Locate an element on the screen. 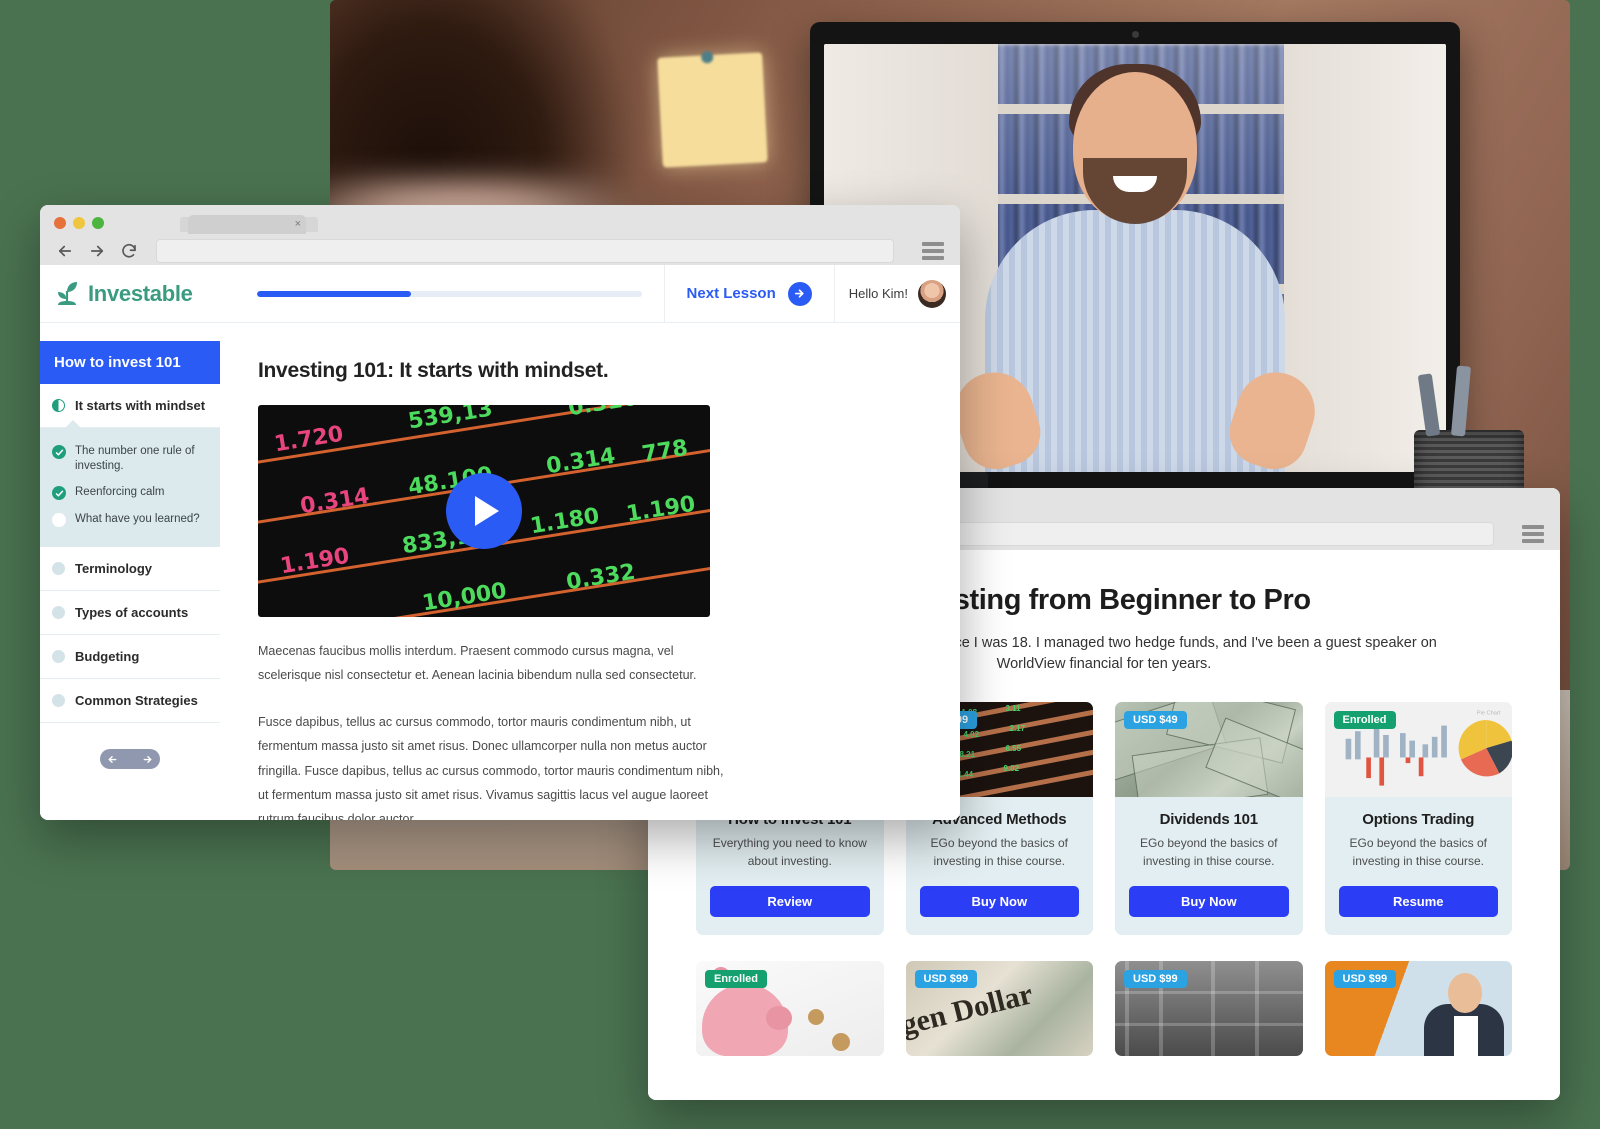  sidebar-item-terminology: Terminology is located at coordinates (130, 569).